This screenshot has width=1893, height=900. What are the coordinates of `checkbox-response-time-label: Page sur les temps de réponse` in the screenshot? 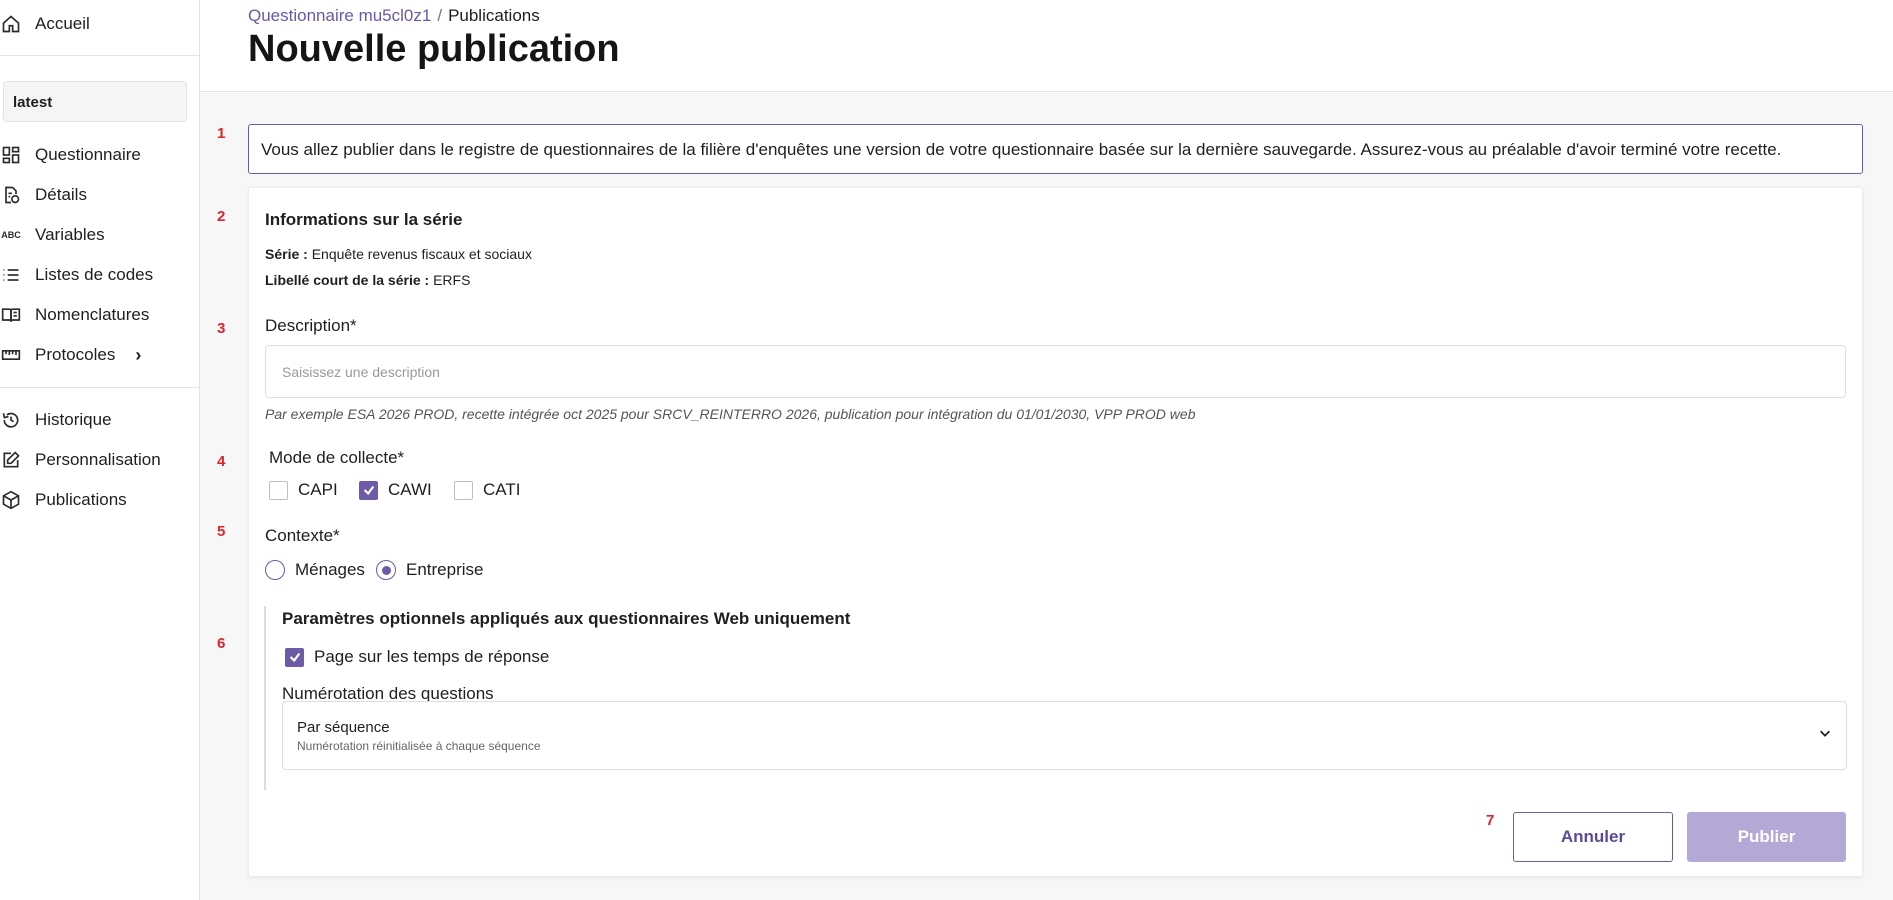 It's located at (432, 656).